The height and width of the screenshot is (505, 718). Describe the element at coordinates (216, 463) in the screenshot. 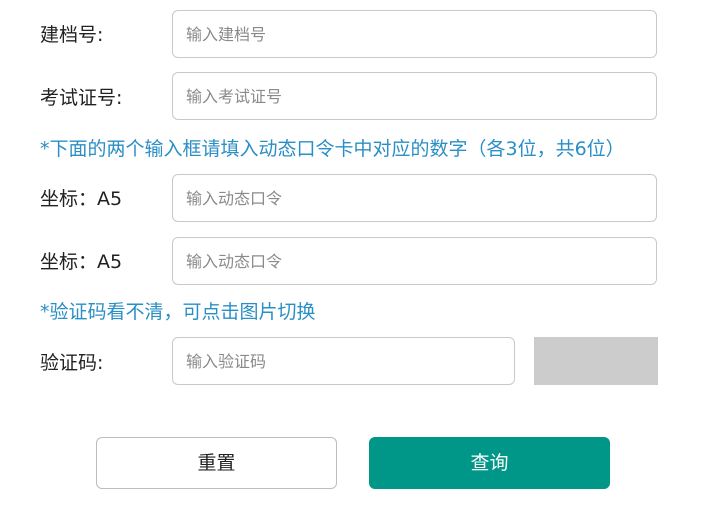

I see `reset-button: 重置` at that location.